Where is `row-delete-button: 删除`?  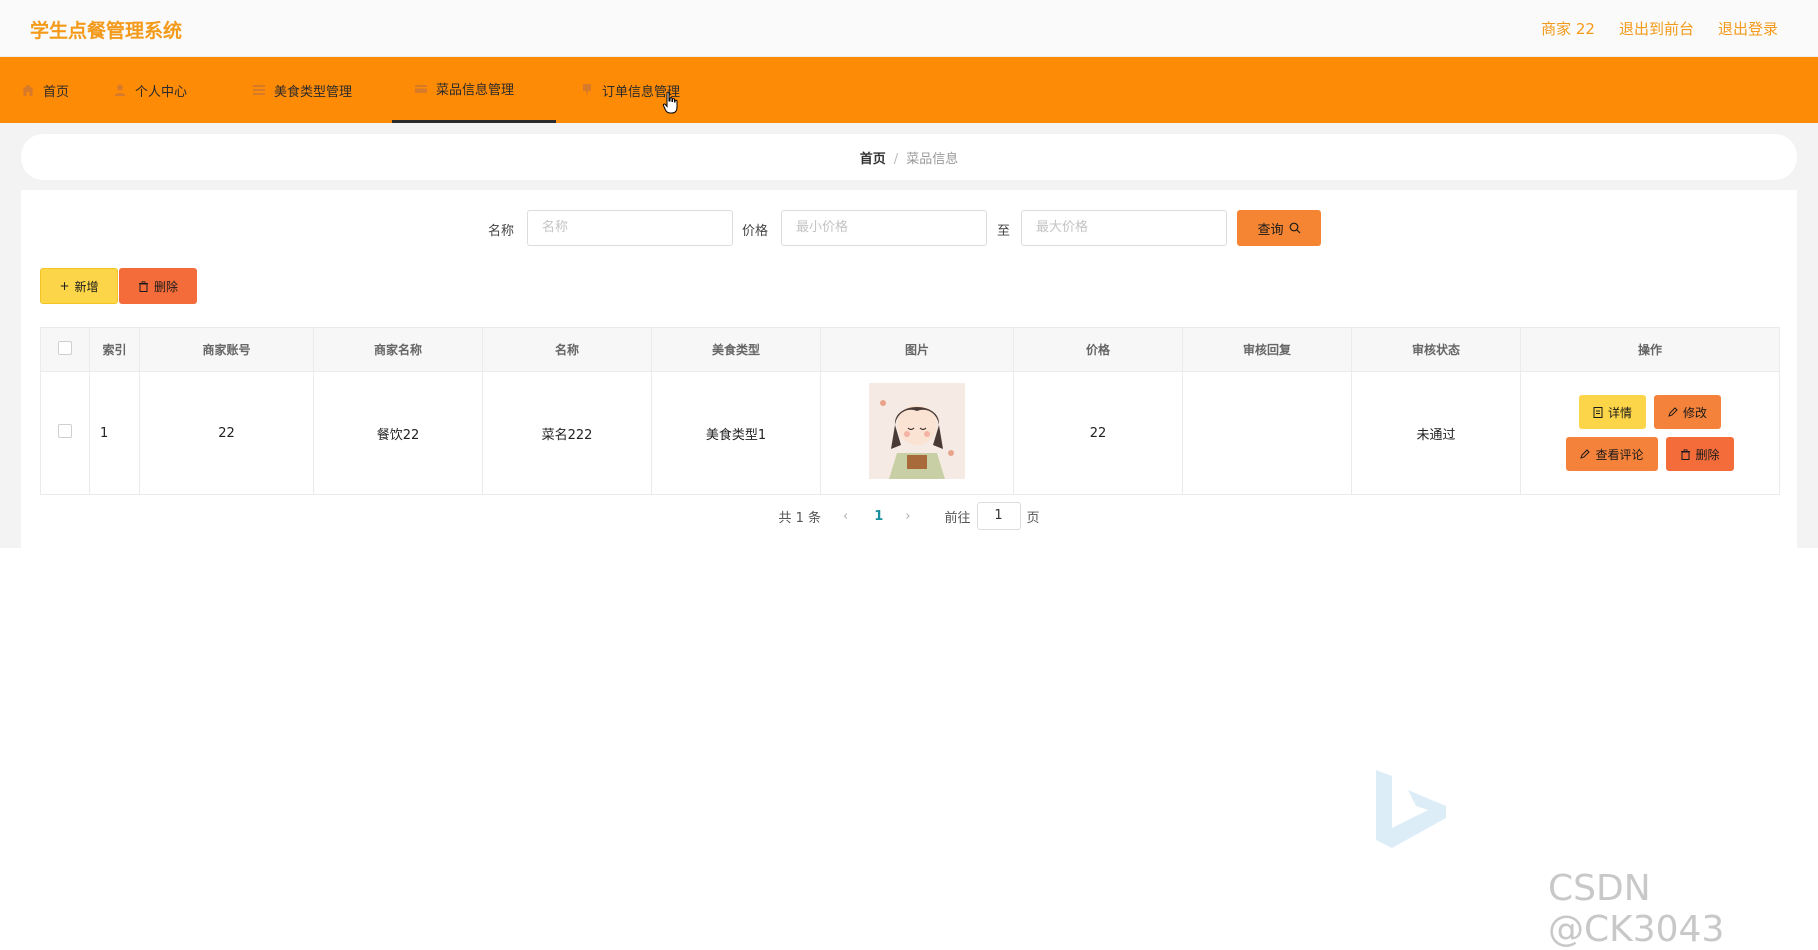 row-delete-button: 删除 is located at coordinates (1699, 454).